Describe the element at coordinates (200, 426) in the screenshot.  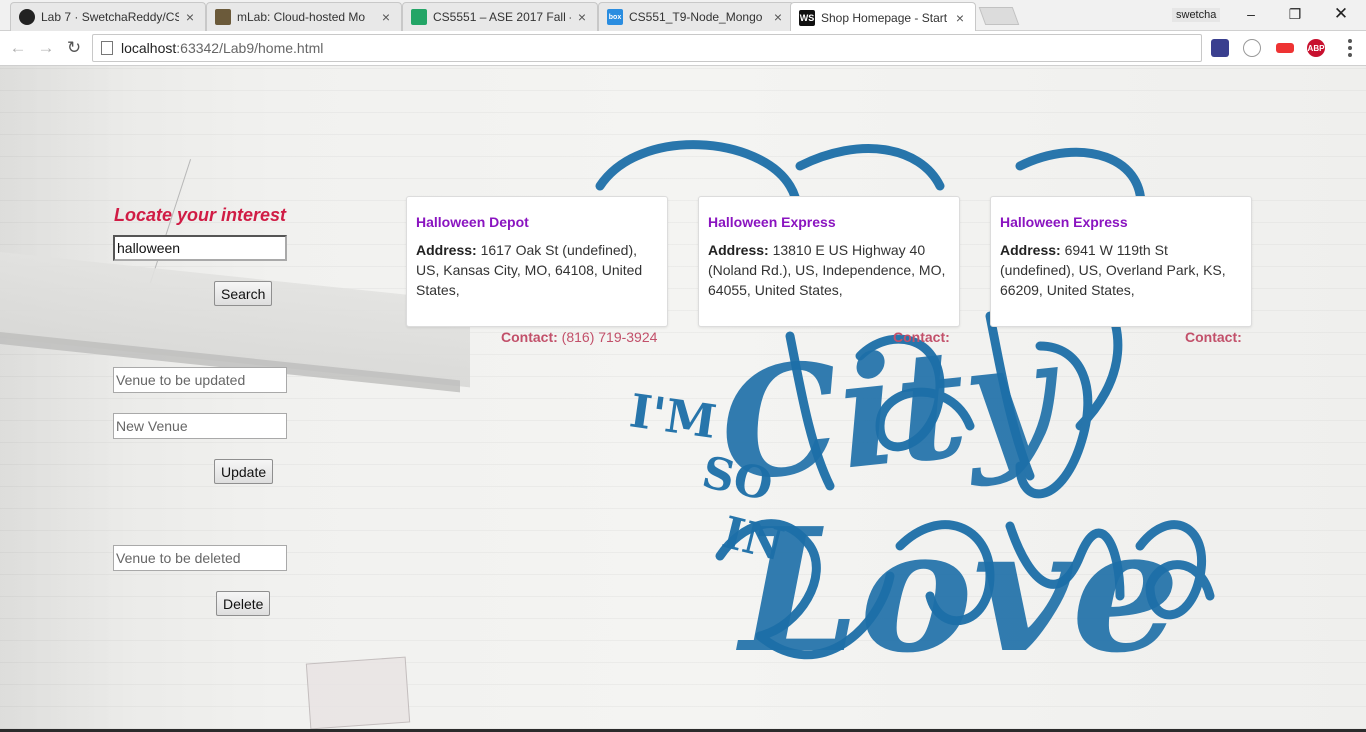
I see `new-venue-input` at that location.